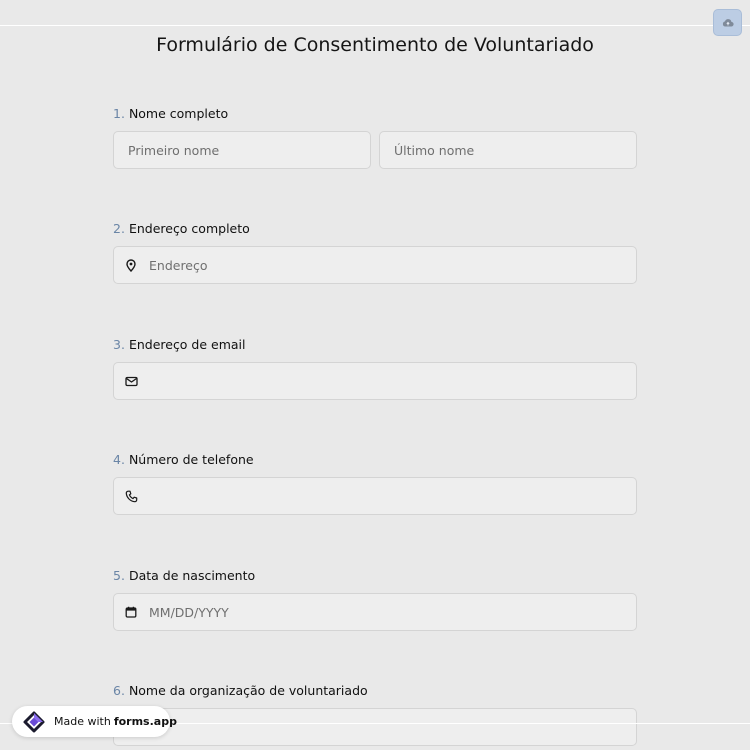 The image size is (750, 750). I want to click on envelope-icon, so click(131, 381).